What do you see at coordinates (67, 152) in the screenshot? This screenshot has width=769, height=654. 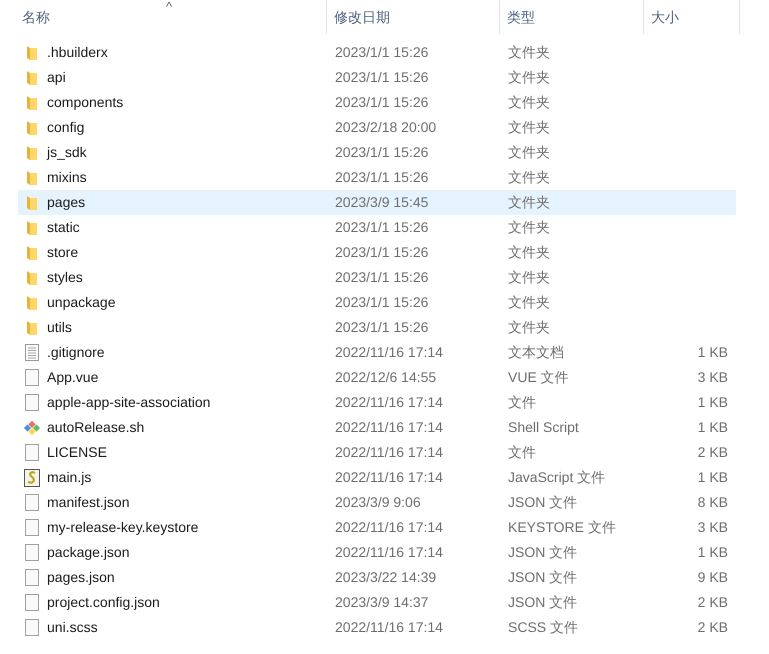 I see `file-name: js_sdk` at bounding box center [67, 152].